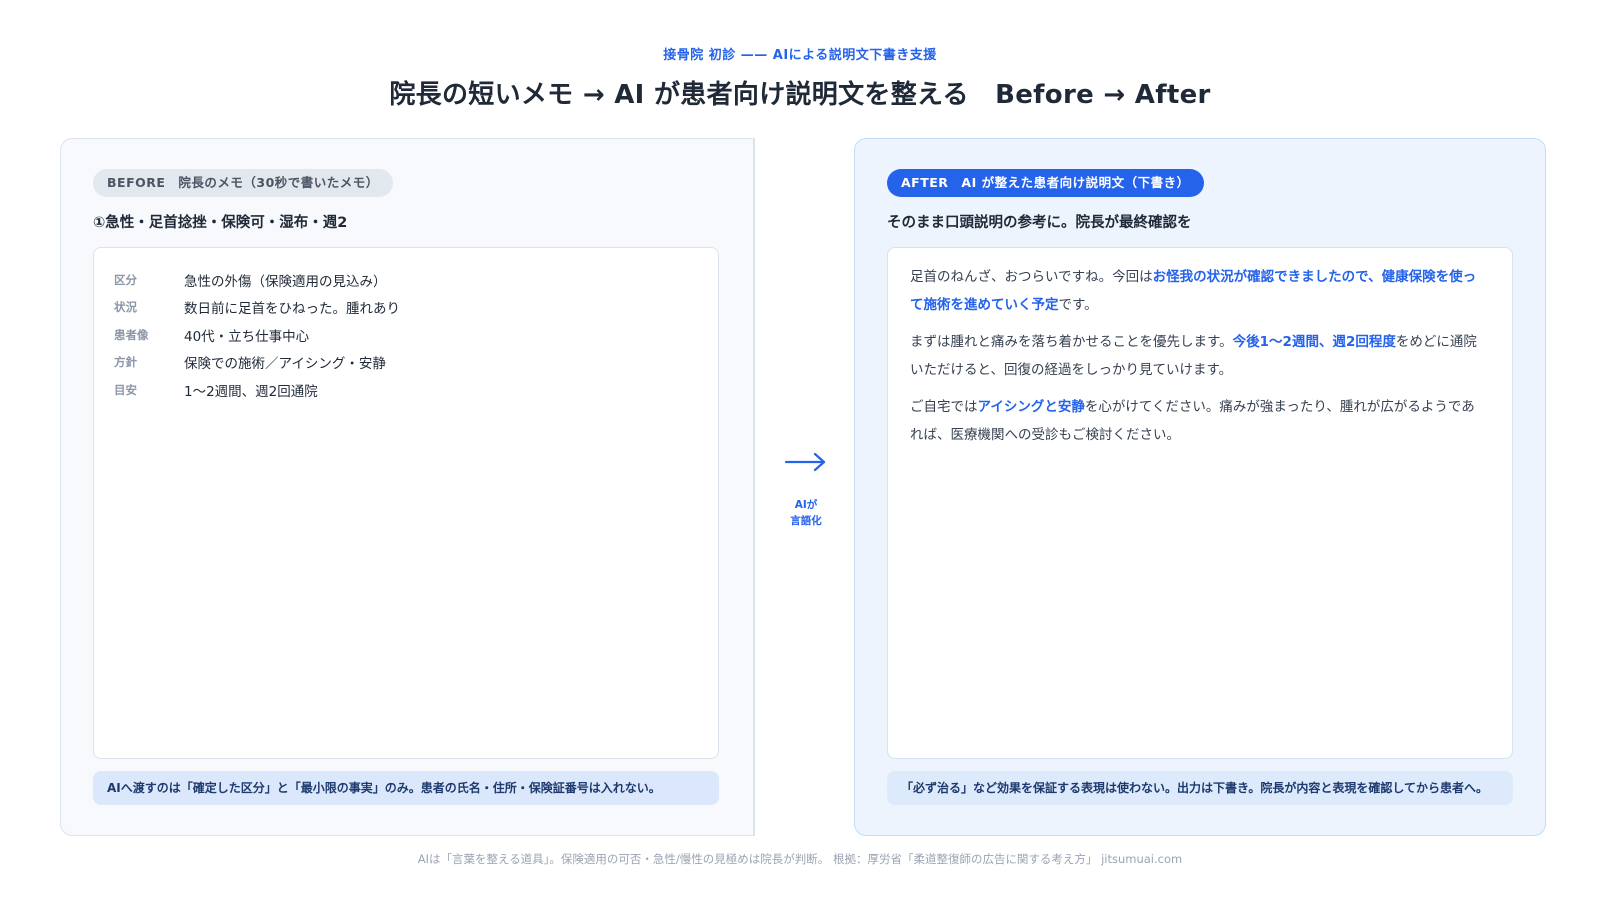 The height and width of the screenshot is (900, 1600). I want to click on memo-key: 状況, so click(125, 307).